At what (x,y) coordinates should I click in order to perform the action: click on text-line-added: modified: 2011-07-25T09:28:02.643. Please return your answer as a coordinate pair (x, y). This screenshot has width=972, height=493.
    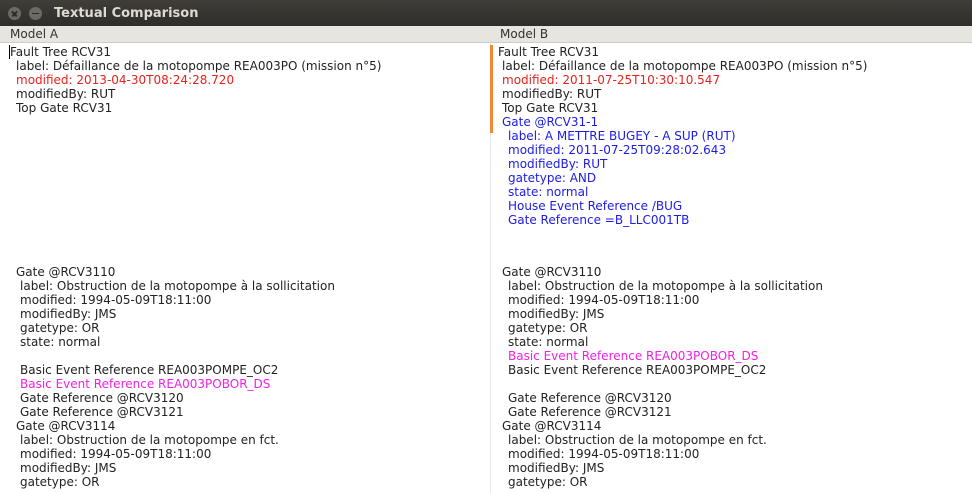
    Looking at the image, I should click on (617, 150).